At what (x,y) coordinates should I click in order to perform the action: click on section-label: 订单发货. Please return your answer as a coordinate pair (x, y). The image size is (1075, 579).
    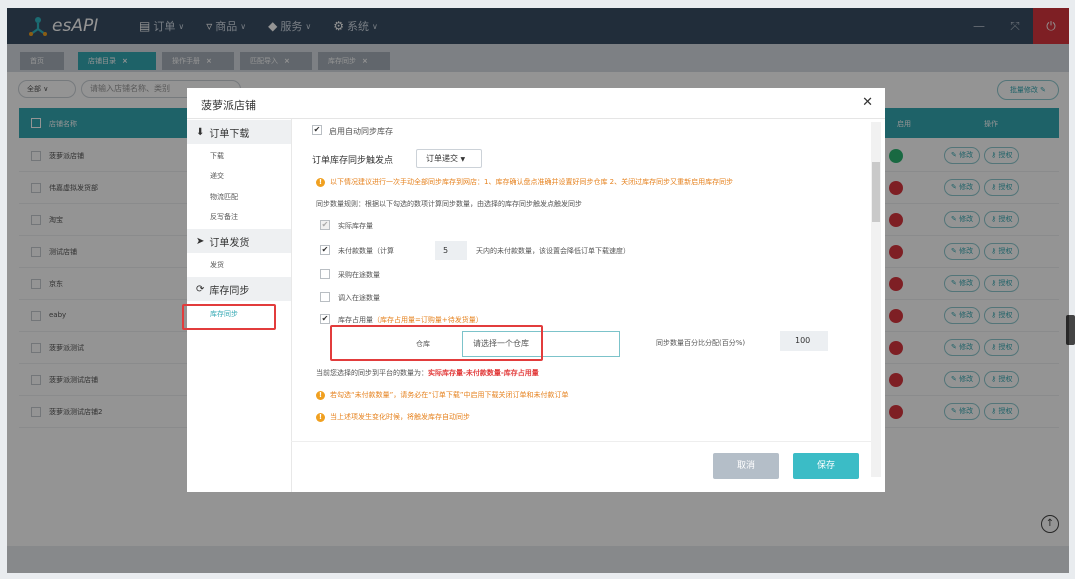
    Looking at the image, I should click on (229, 243).